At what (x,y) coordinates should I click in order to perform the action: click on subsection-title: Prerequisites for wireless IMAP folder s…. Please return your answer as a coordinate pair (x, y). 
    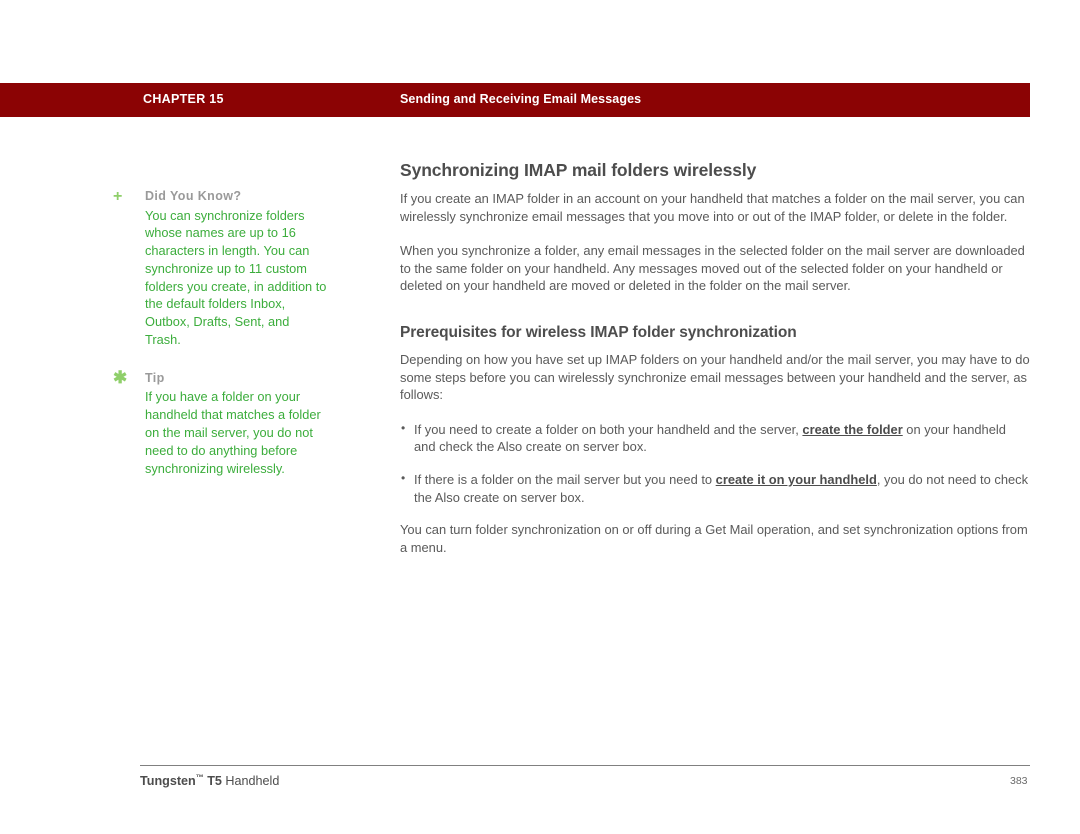
    Looking at the image, I should click on (598, 332).